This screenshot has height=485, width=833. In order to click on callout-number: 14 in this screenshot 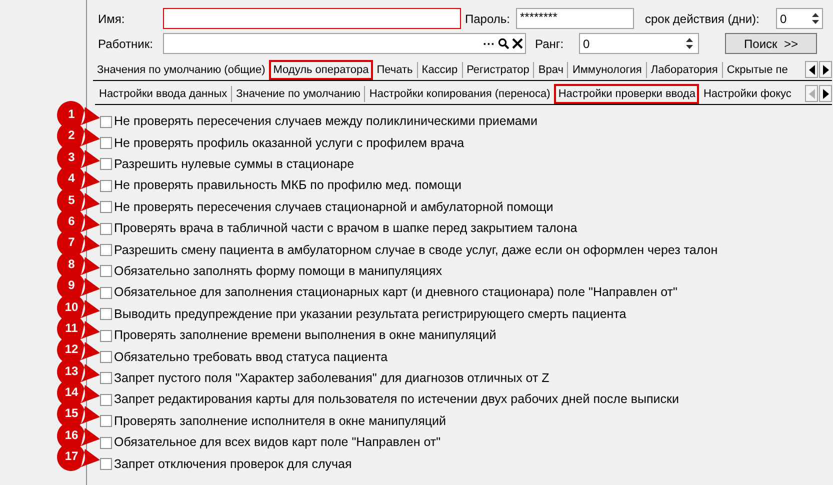, I will do `click(72, 392)`.